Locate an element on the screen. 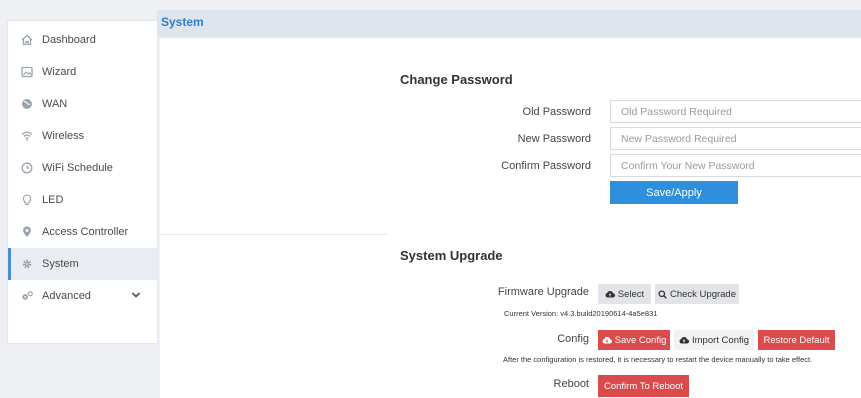 The height and width of the screenshot is (398, 861). sidebar-item-label: Advanced is located at coordinates (66, 296).